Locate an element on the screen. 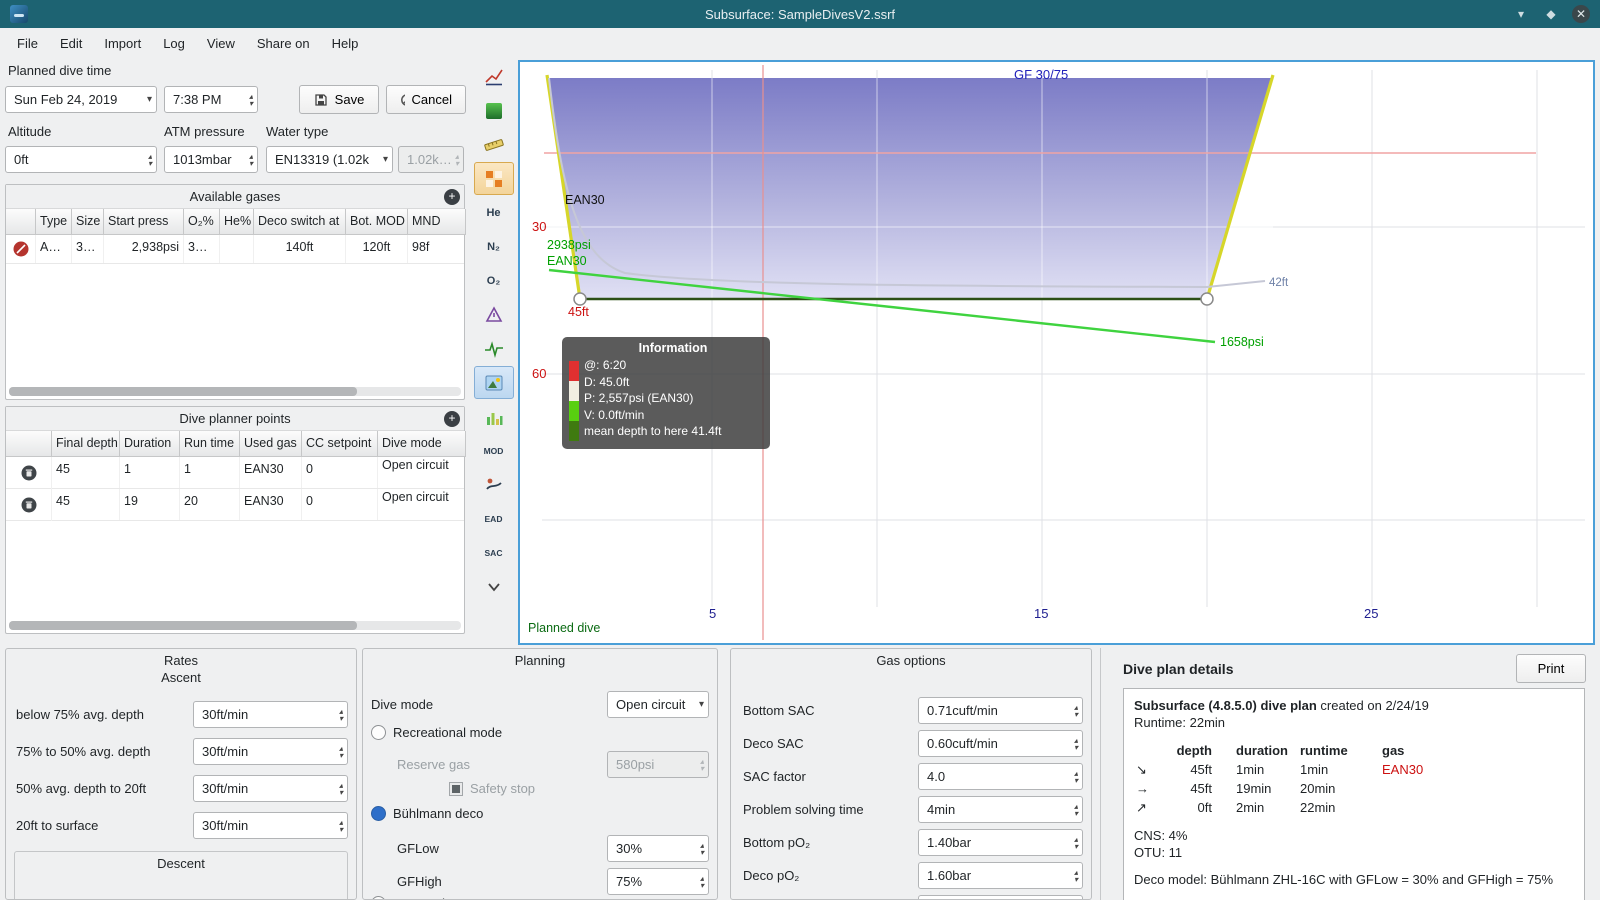  nitrogen-toggle-button: N₂ is located at coordinates (494, 246).